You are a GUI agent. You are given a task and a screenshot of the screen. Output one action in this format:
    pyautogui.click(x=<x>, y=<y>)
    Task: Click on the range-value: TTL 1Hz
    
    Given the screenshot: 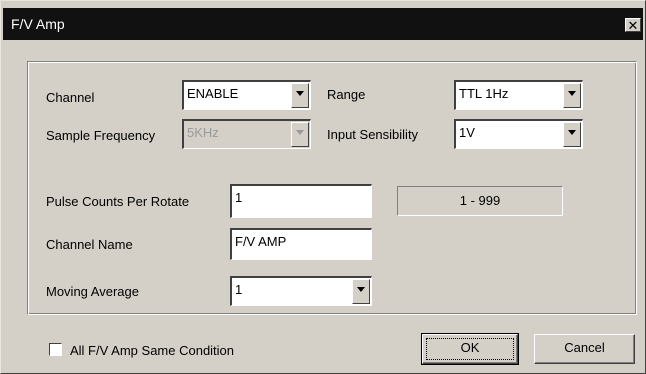 What is the action you would take?
    pyautogui.click(x=484, y=93)
    